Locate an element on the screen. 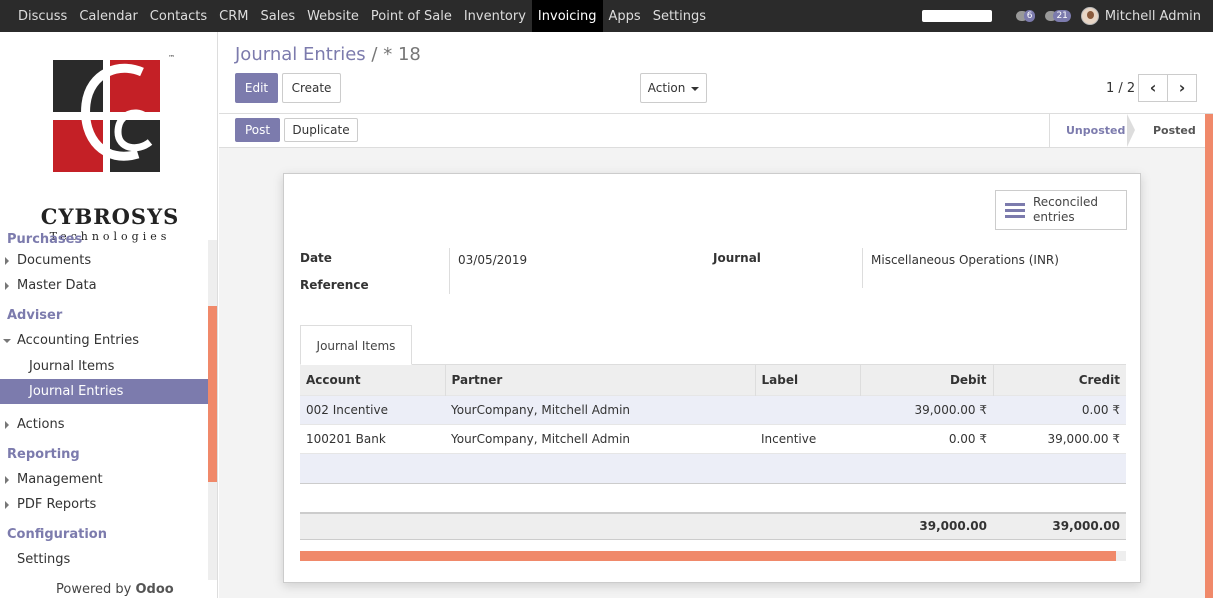 This screenshot has height=598, width=1213. menu-invoicing: Invoicing is located at coordinates (567, 16).